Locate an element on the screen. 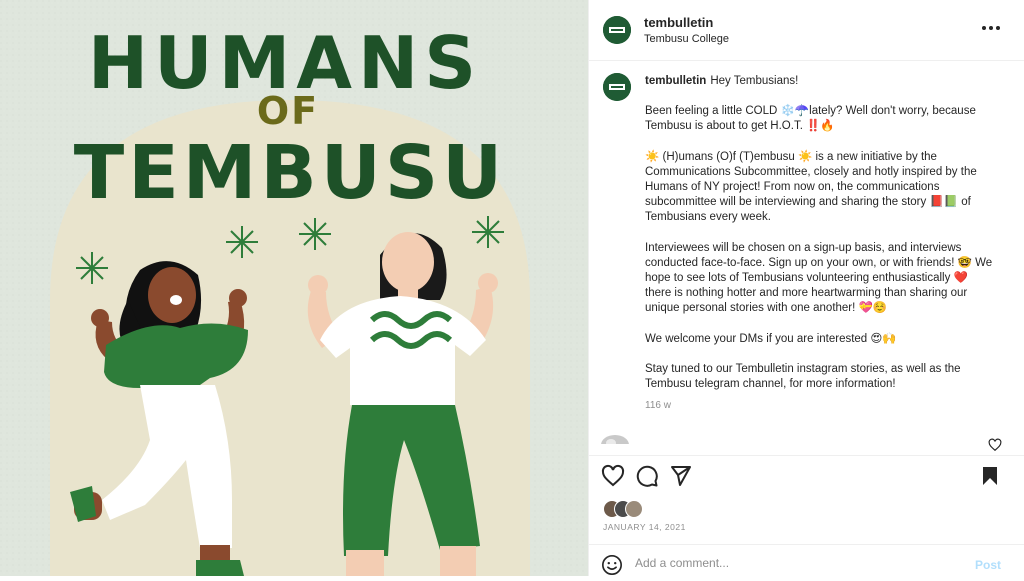 Image resolution: width=1024 pixels, height=581 pixels. header-divider is located at coordinates (806, 60).